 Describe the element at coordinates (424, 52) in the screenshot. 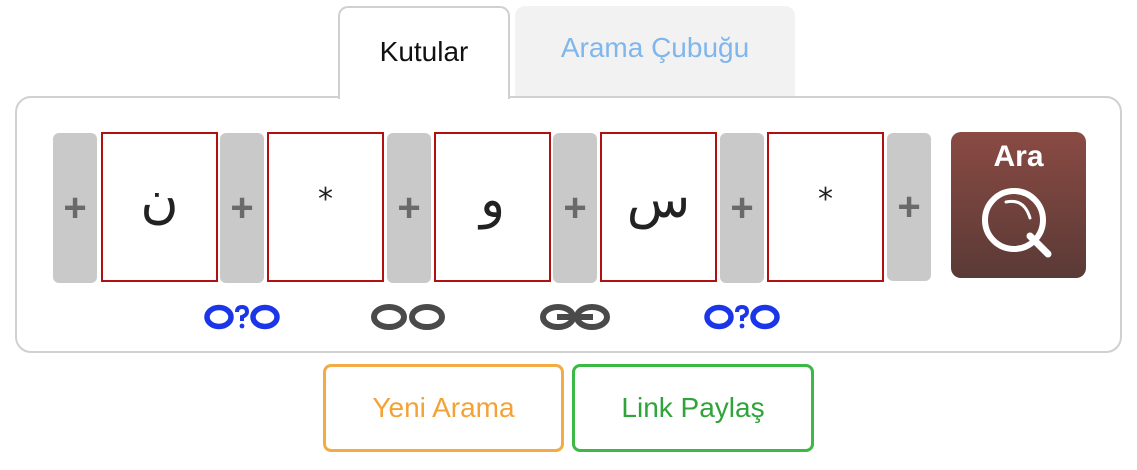

I see `tab-kutular: Kutular` at that location.